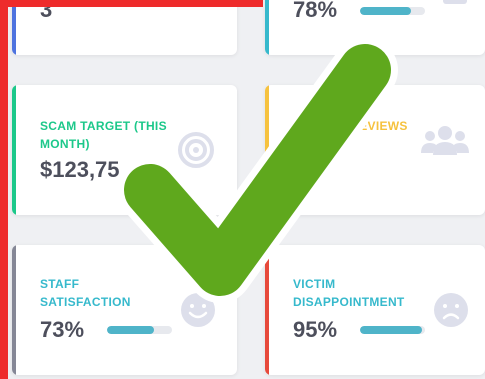 This screenshot has height=379, width=485. I want to click on card-top-right: 78%, so click(375, 27).